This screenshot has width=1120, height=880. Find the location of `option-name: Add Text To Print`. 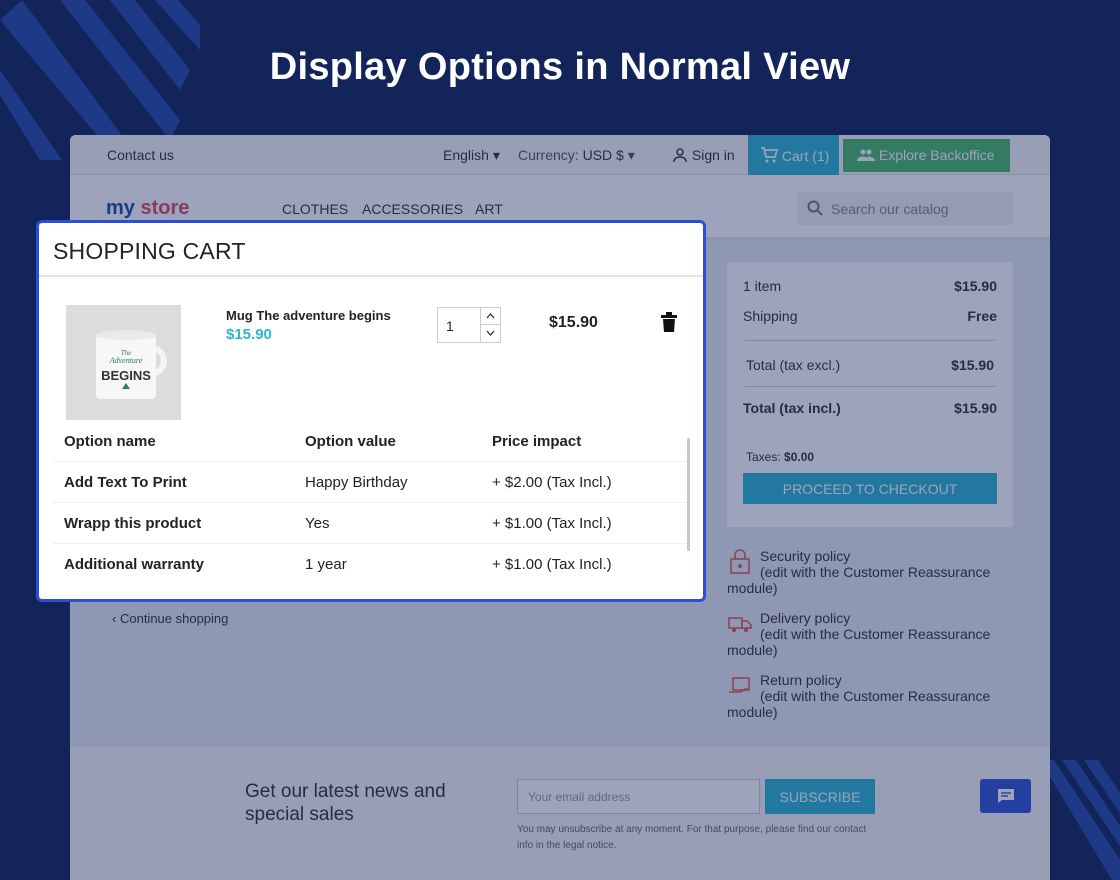

option-name: Add Text To Print is located at coordinates (125, 482).